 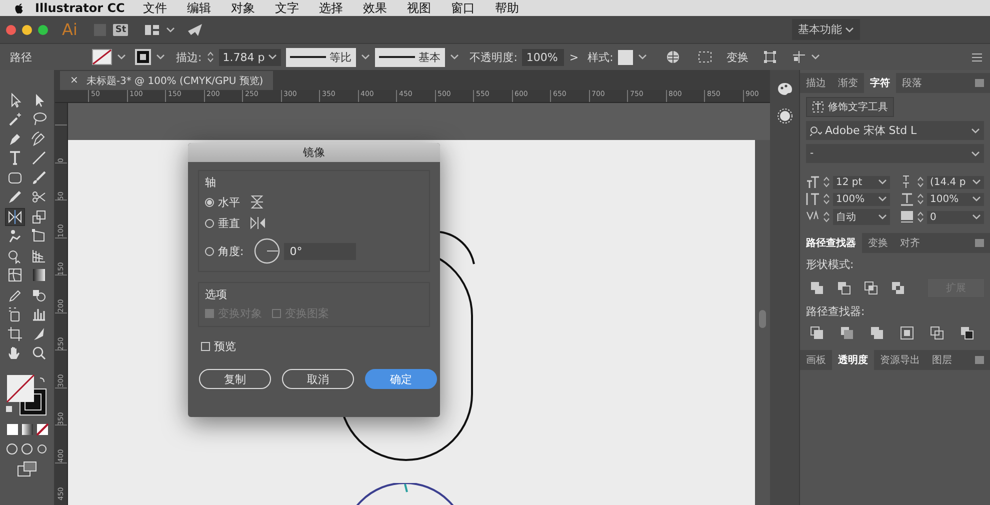 What do you see at coordinates (27, 29) in the screenshot?
I see `minimize-button` at bounding box center [27, 29].